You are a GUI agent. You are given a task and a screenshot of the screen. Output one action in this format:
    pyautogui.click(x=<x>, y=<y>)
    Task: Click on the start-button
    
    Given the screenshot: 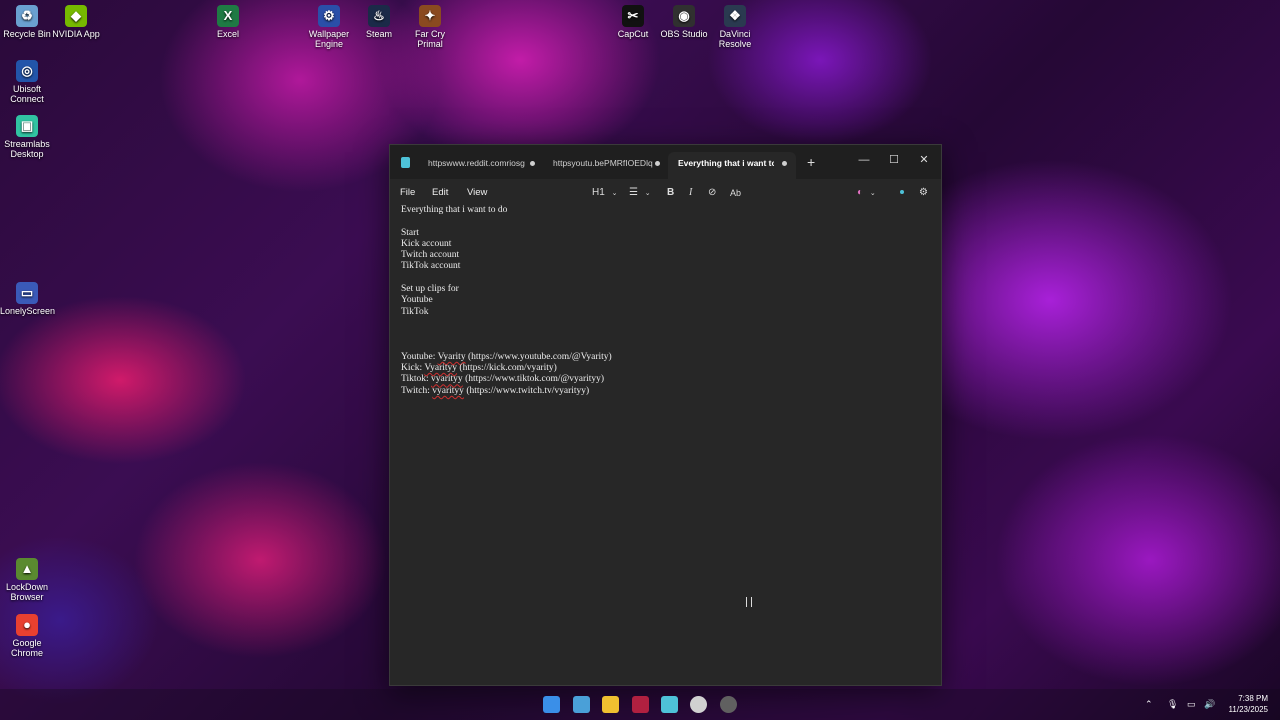 What is the action you would take?
    pyautogui.click(x=551, y=704)
    